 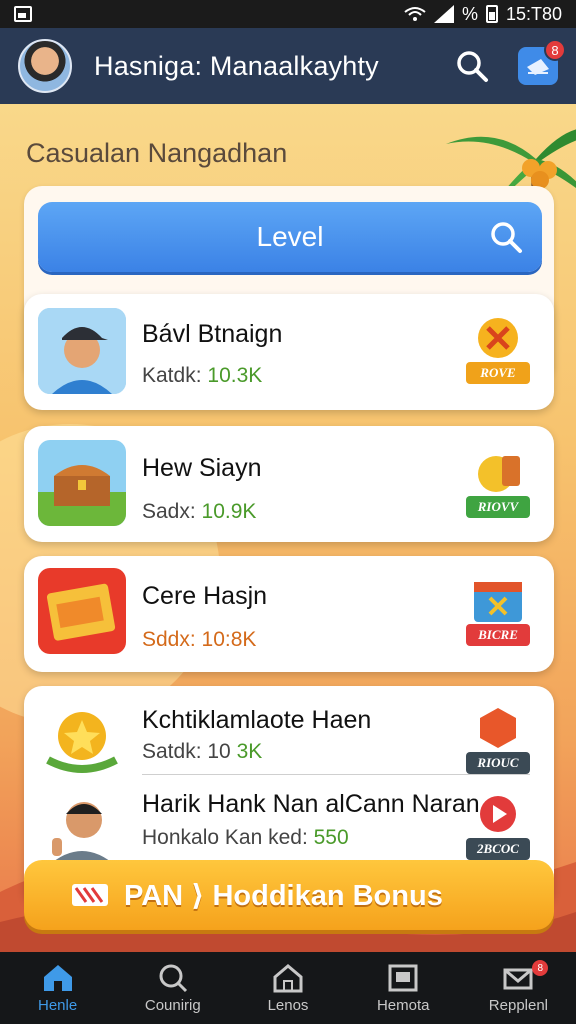 I want to click on reward-badge: RIOUC, so click(x=498, y=739).